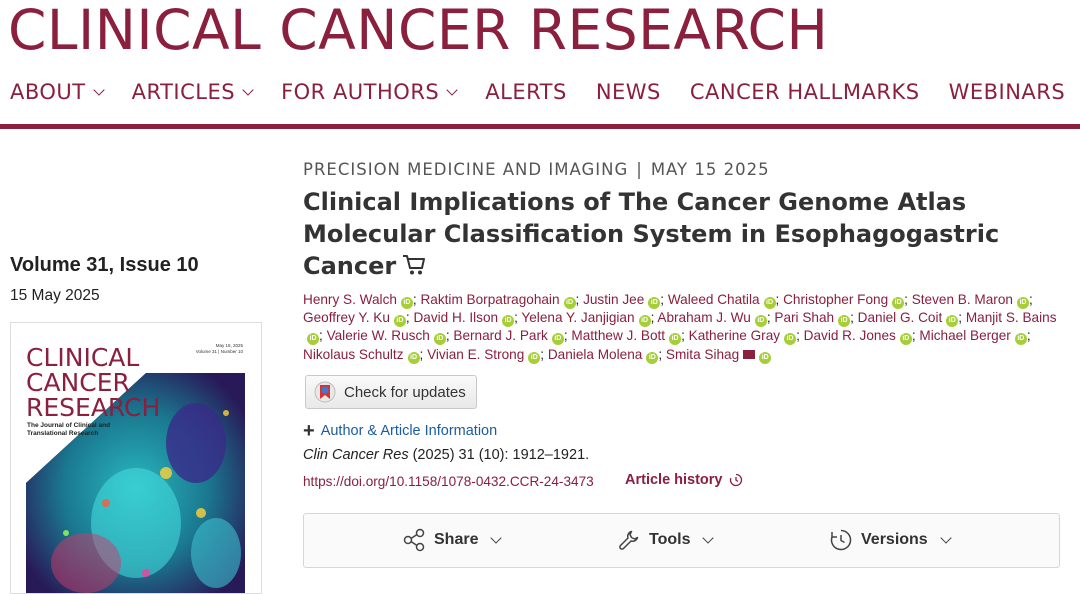  I want to click on cover-title-line: CLINICAL, so click(83, 357).